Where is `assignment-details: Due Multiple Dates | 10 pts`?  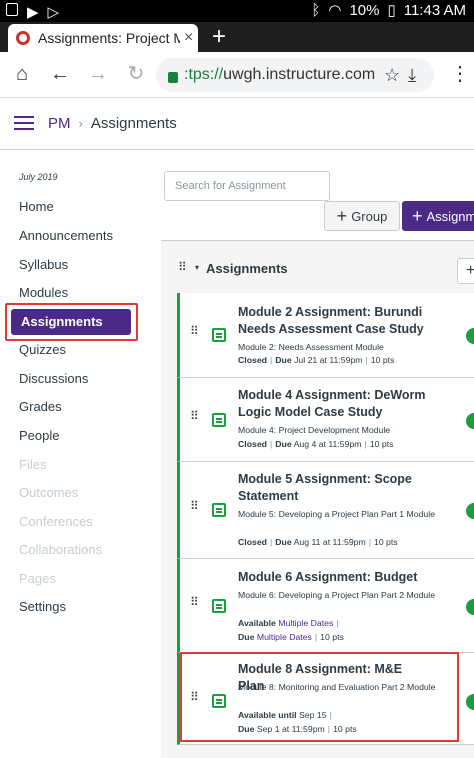
assignment-details: Due Multiple Dates | 10 pts is located at coordinates (291, 637).